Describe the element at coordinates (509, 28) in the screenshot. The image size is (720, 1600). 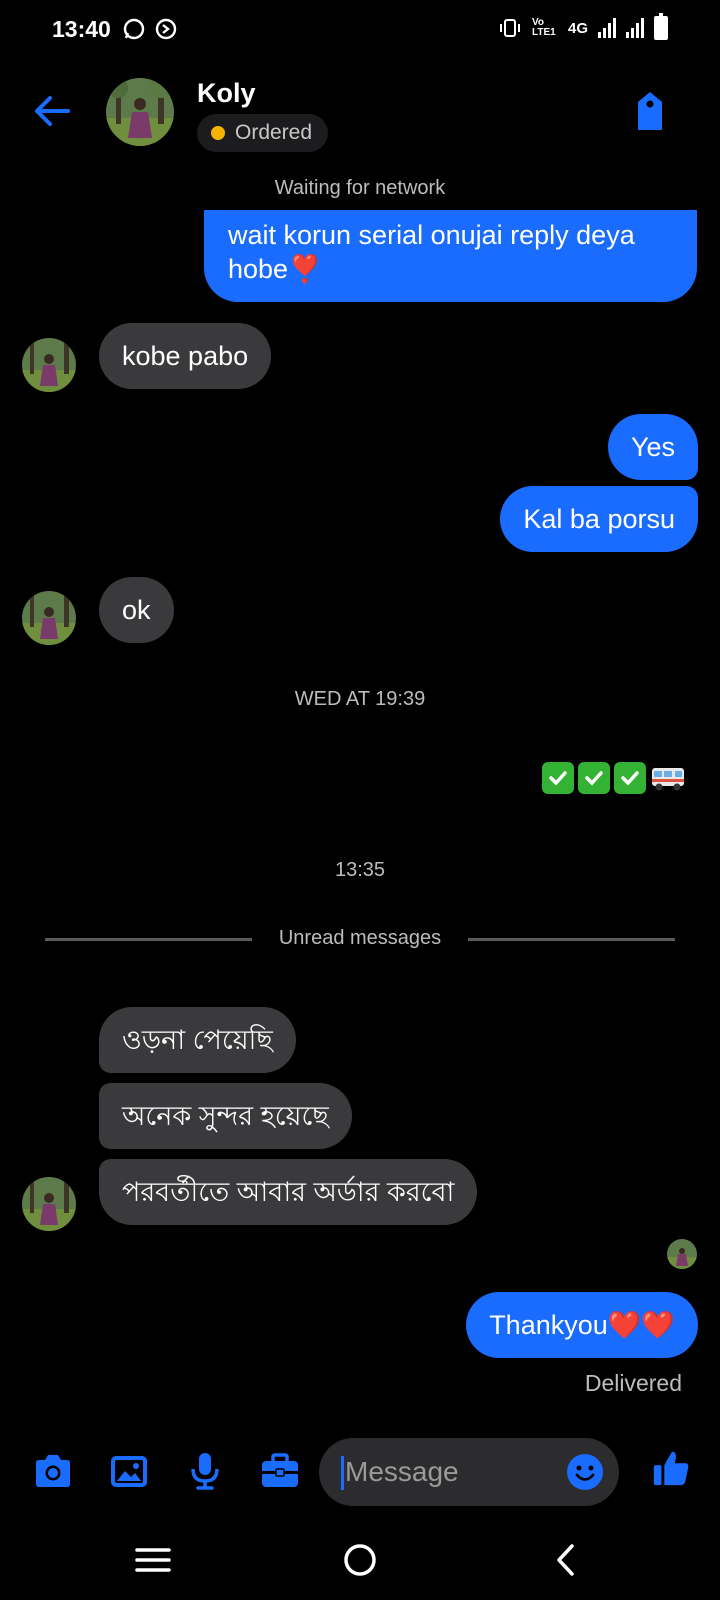
I see `vibrate-icon` at that location.